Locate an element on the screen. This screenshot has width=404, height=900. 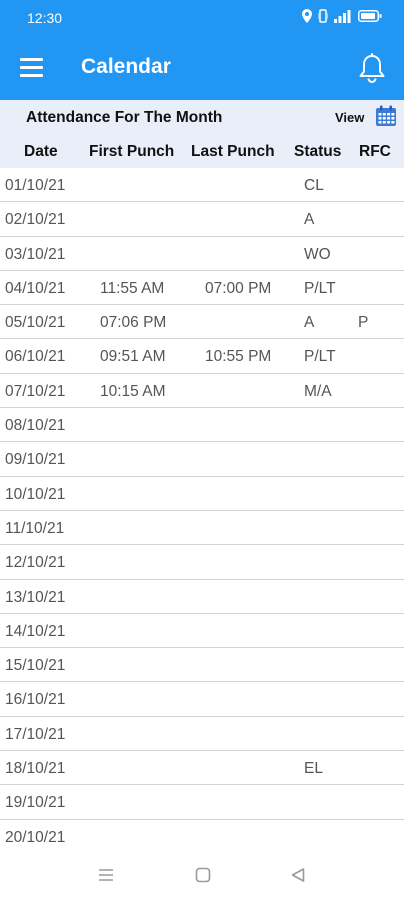
table-row: 02/10/21 A is located at coordinates (202, 219).